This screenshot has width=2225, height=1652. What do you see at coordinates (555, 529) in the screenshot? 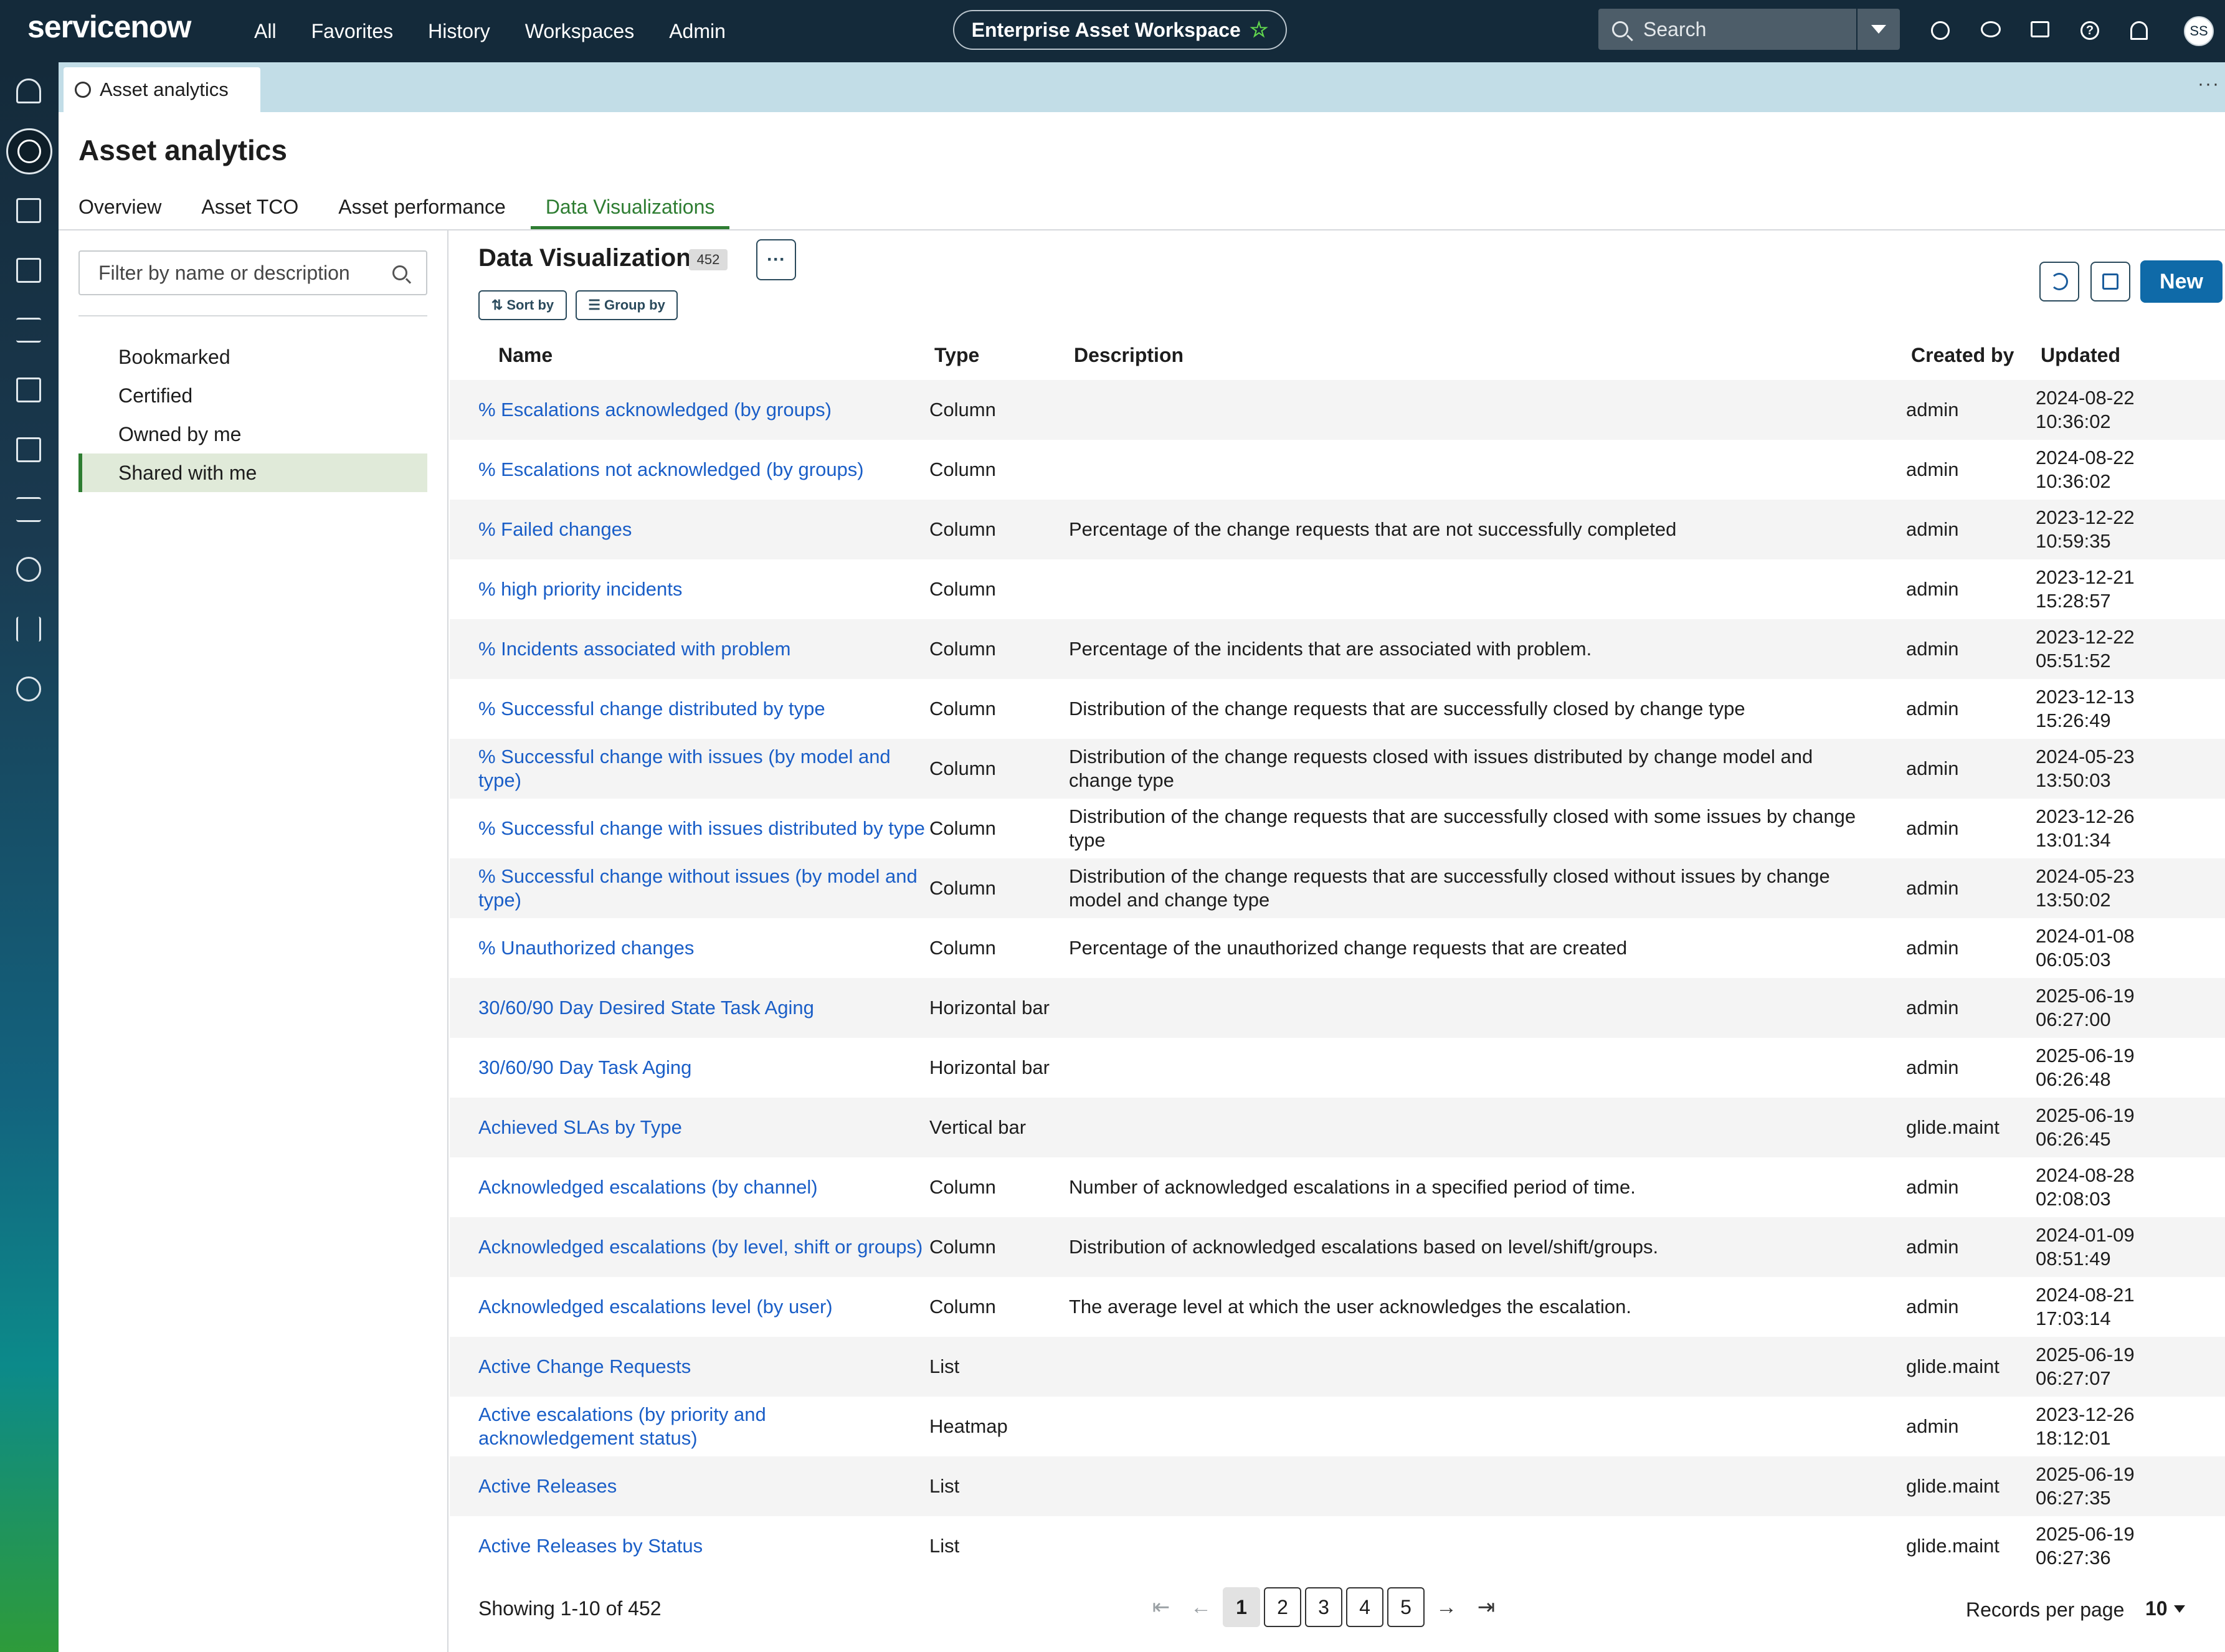
I see `visualization-link: % Failed changes` at bounding box center [555, 529].